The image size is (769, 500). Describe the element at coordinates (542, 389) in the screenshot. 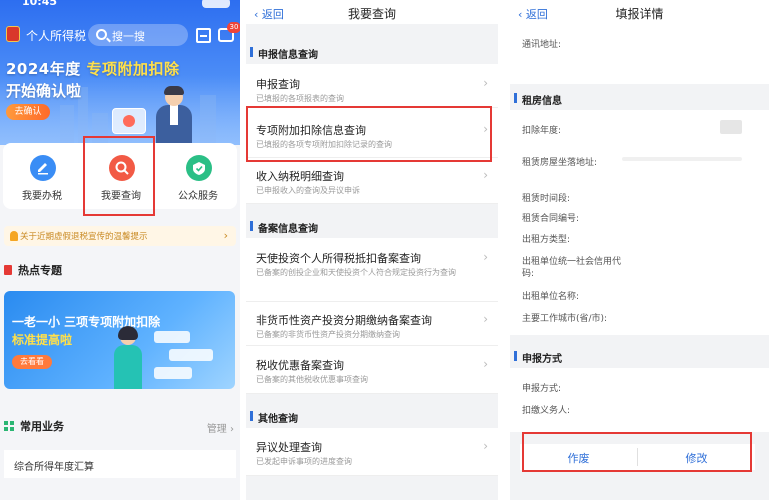

I see `field-label: 申报方式:` at that location.